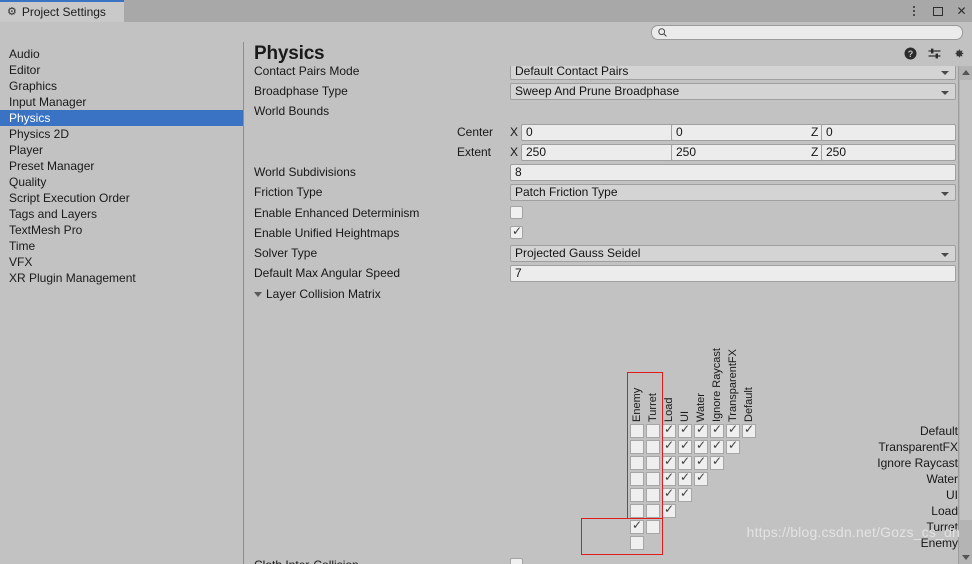 This screenshot has height=564, width=972. I want to click on tab-project-settings: ⚙ Project Settings, so click(62, 11).